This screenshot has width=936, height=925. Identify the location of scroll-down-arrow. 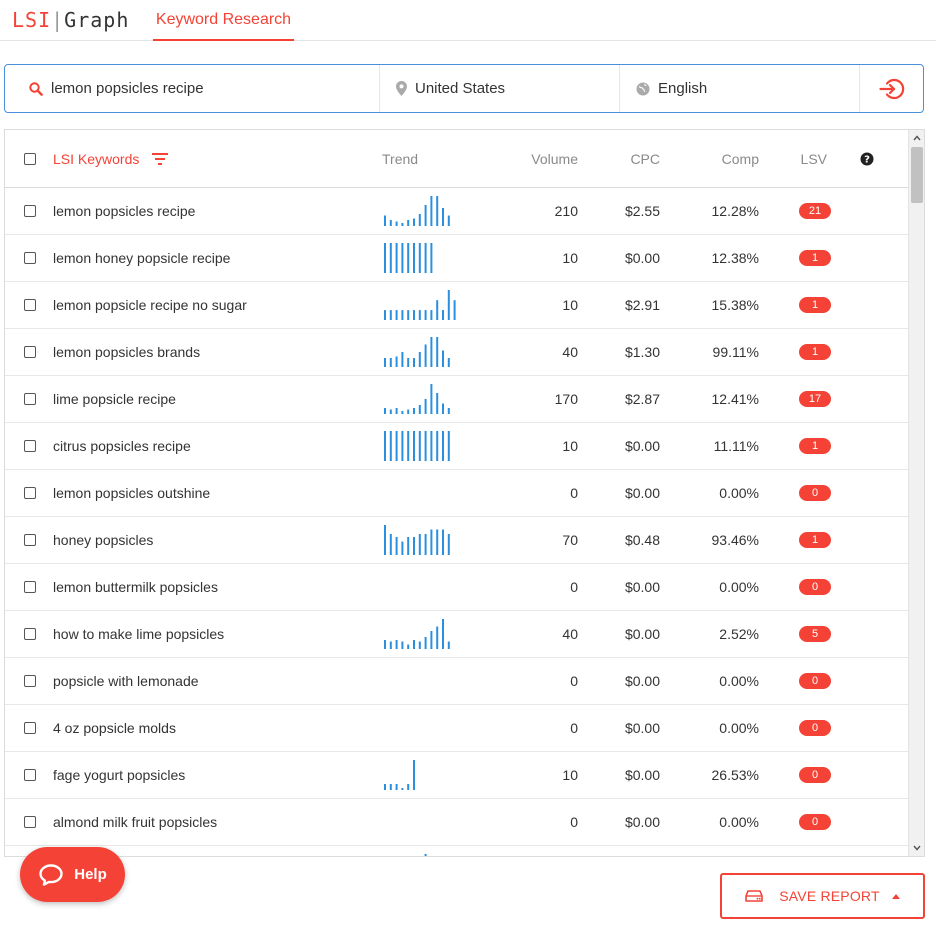
(916, 848).